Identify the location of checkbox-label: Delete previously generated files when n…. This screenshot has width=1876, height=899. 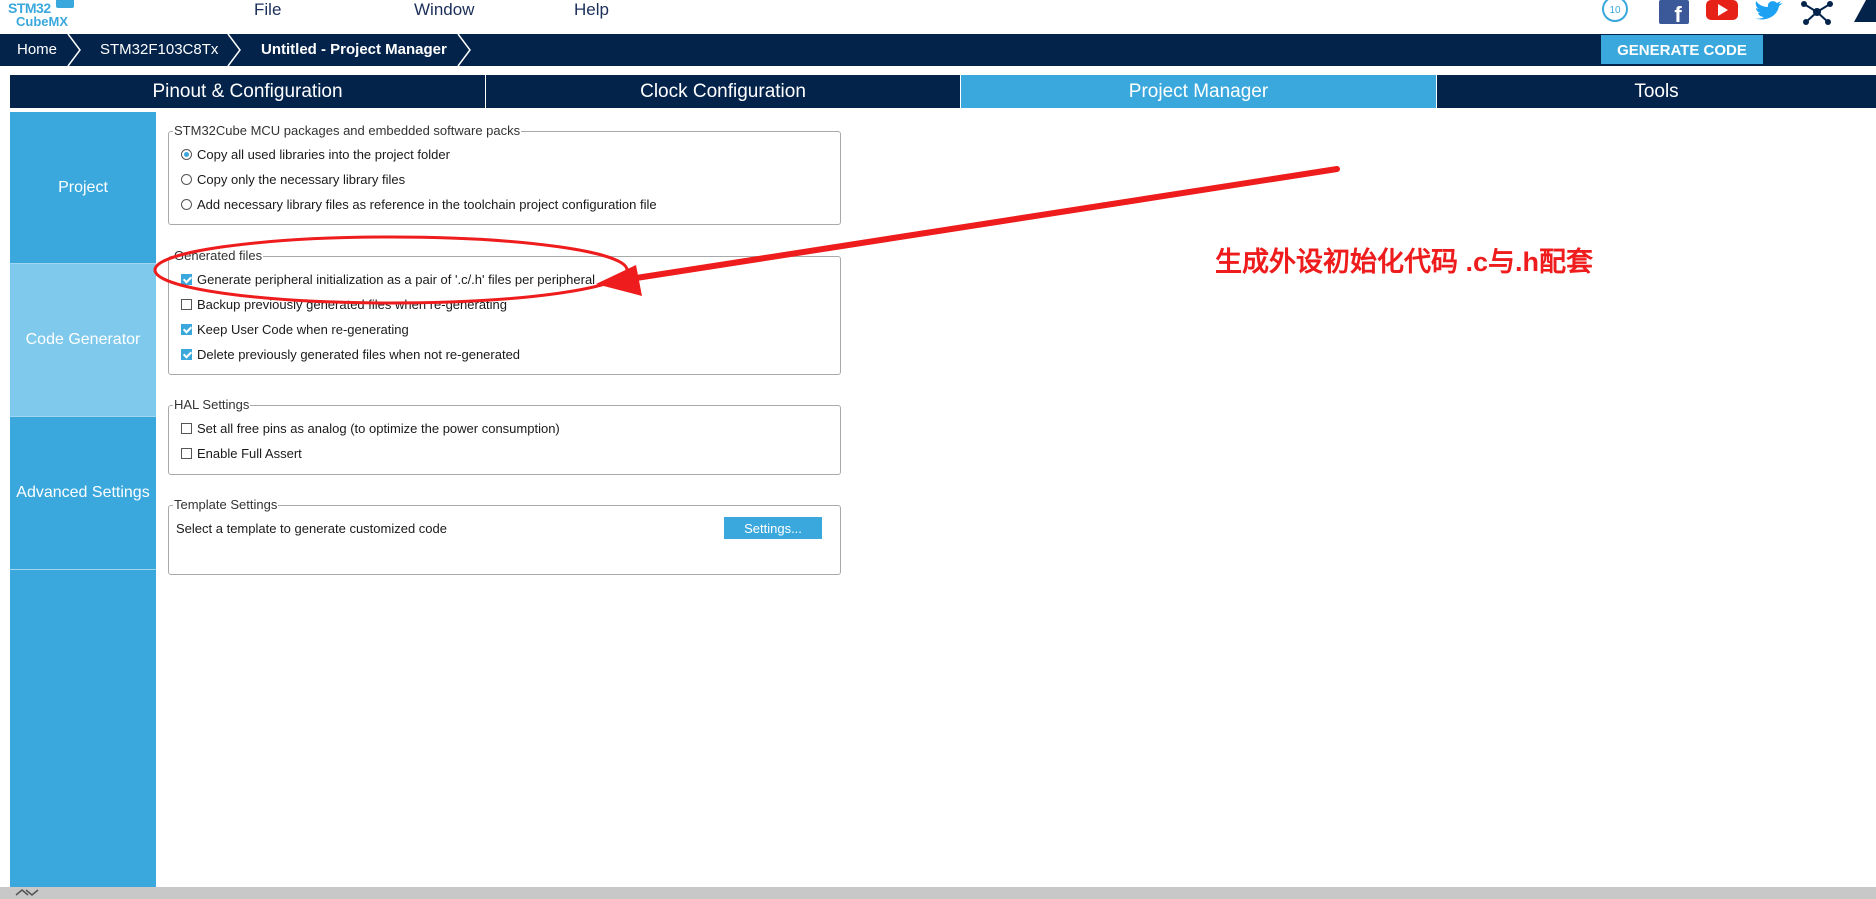
(359, 354).